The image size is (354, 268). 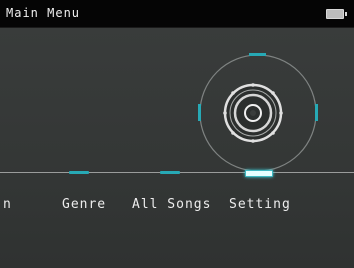 I want to click on menu-item-partial: n, so click(x=7, y=204).